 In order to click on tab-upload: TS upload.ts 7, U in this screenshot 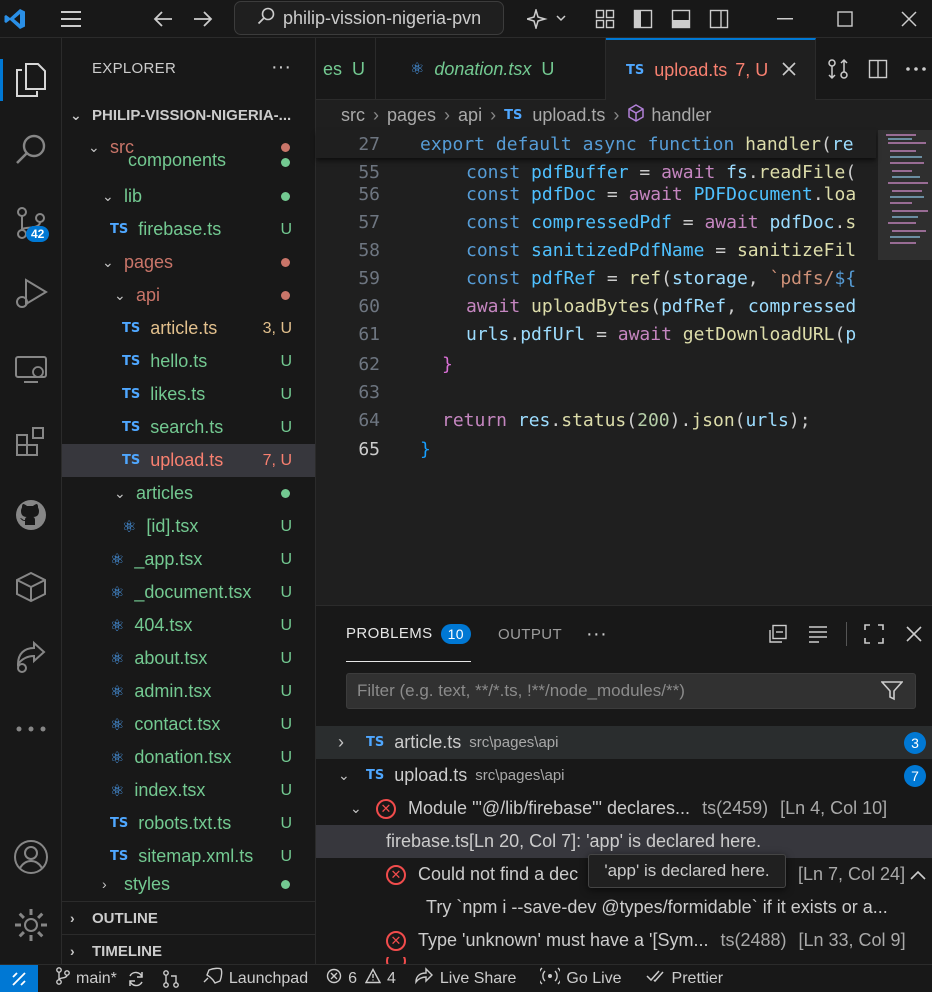, I will do `click(711, 69)`.